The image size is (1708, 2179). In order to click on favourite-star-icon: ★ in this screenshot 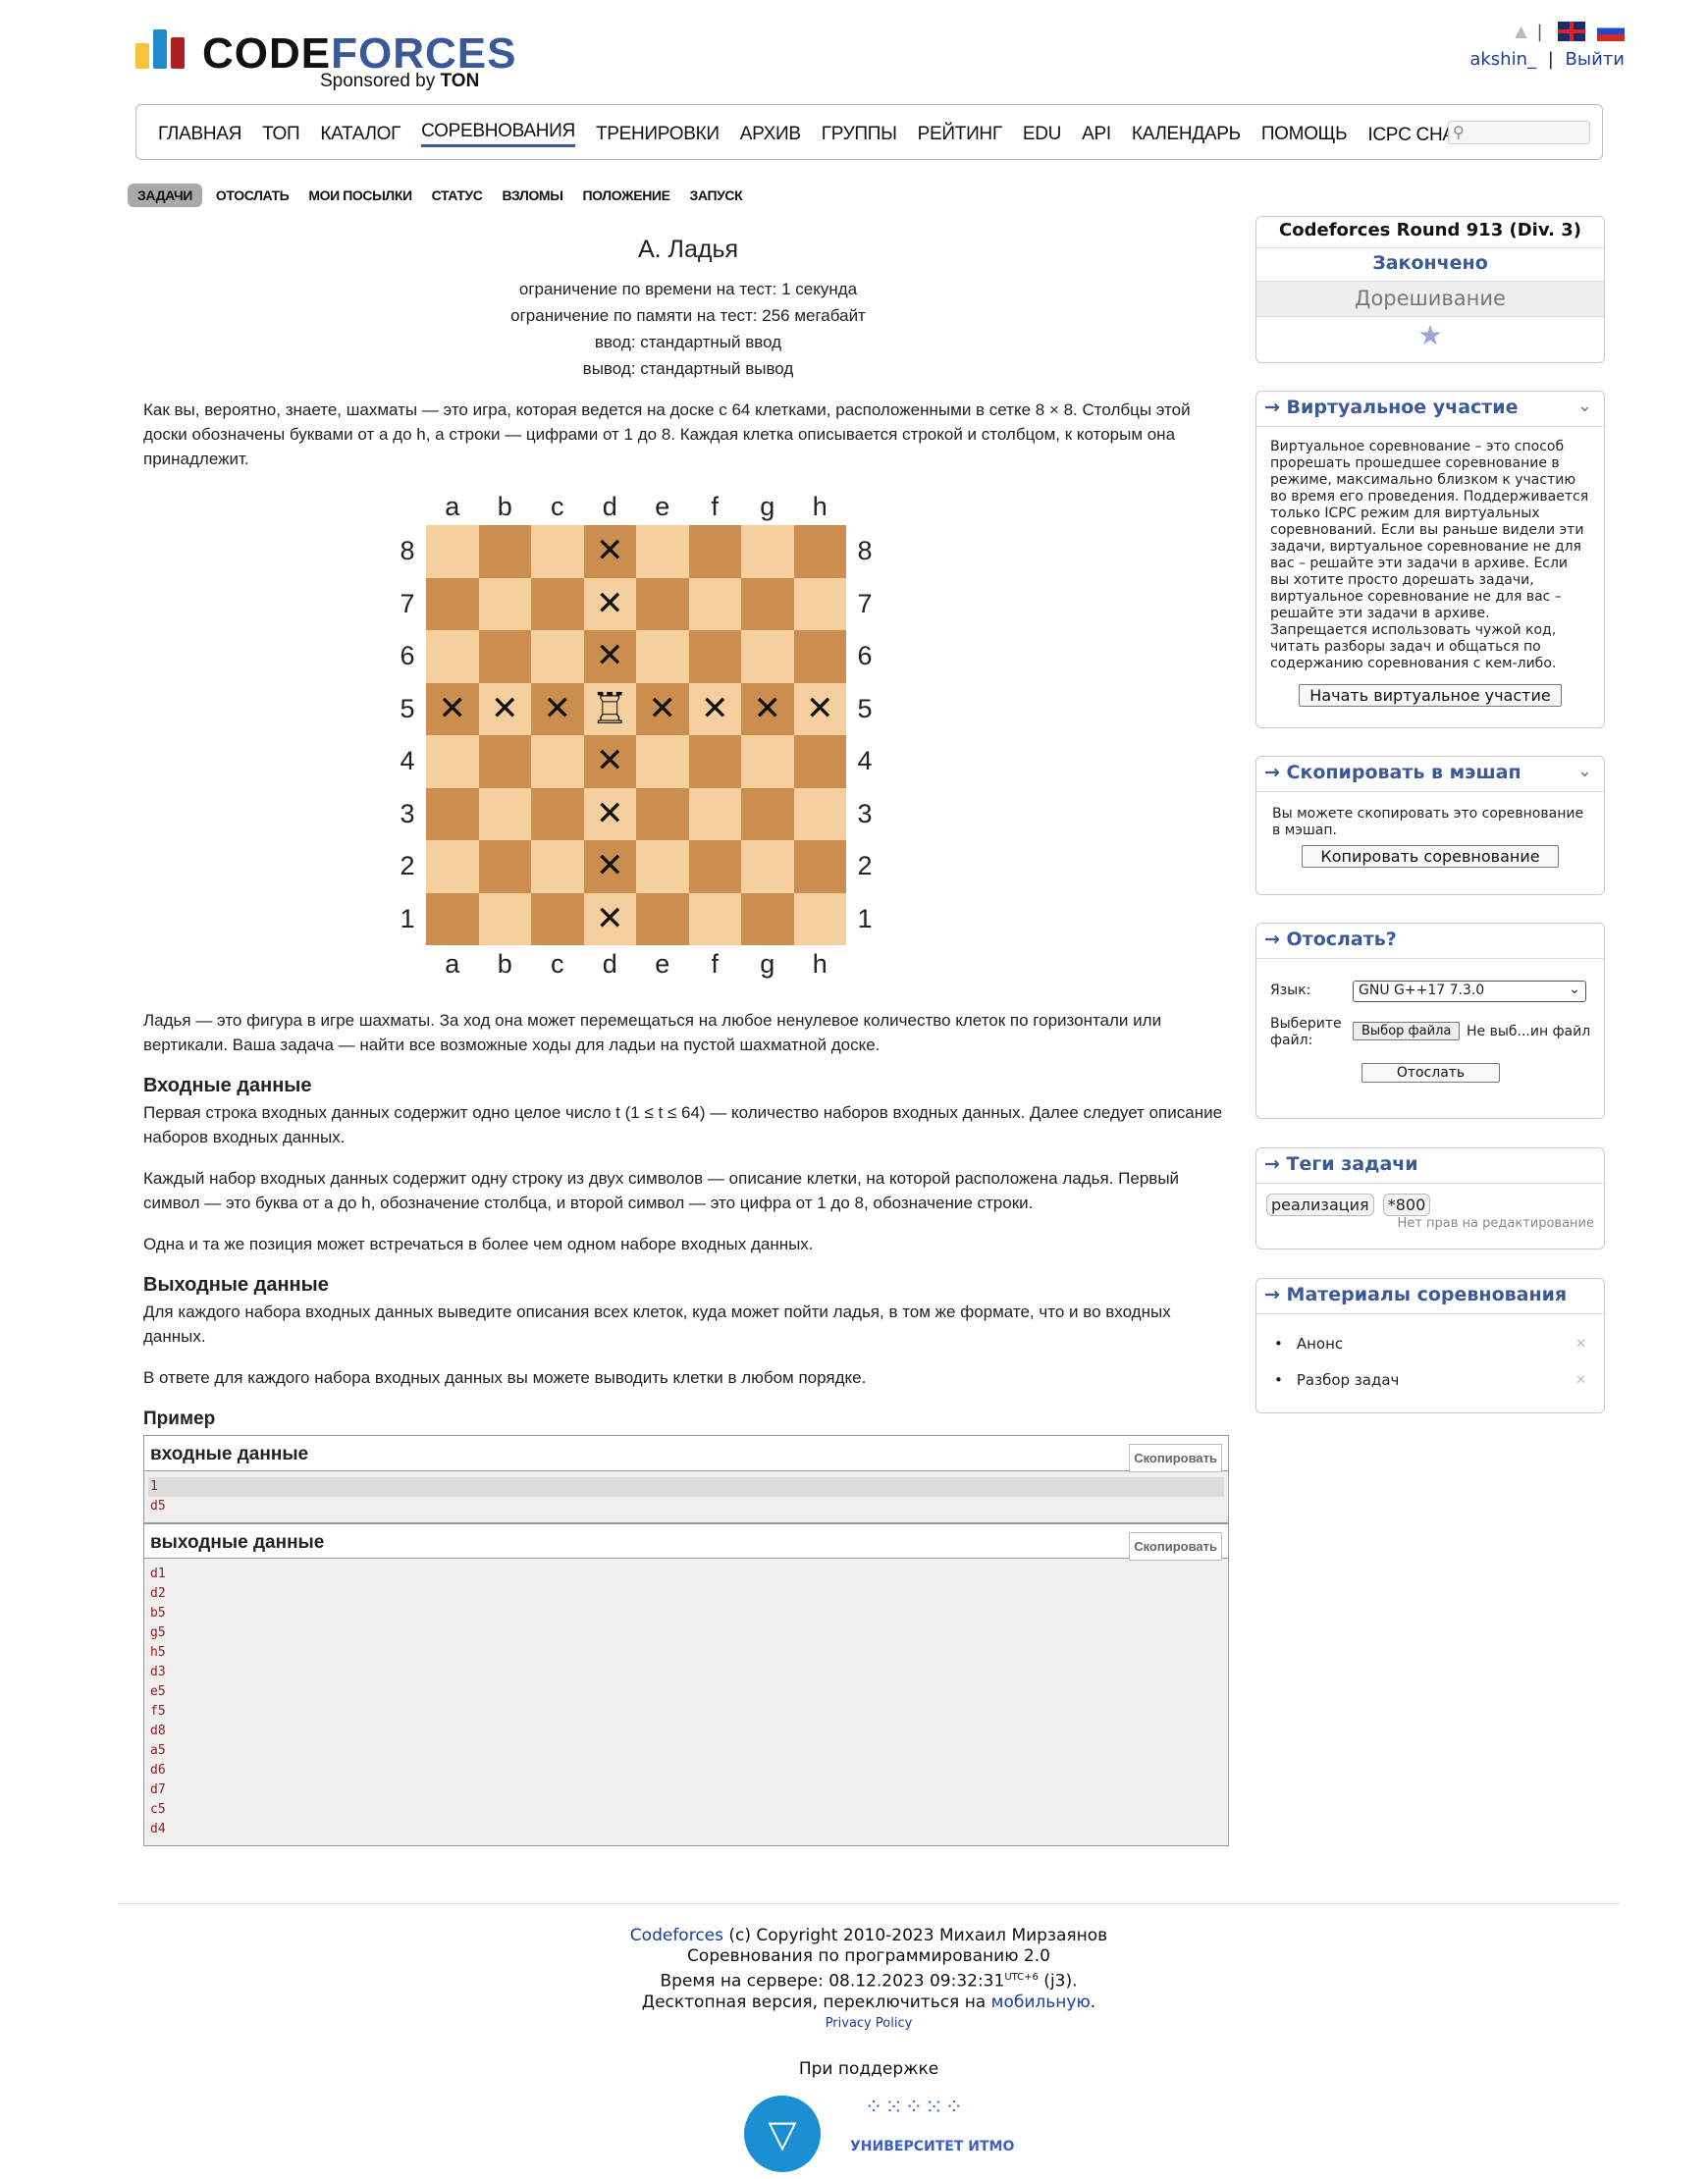, I will do `click(1430, 338)`.